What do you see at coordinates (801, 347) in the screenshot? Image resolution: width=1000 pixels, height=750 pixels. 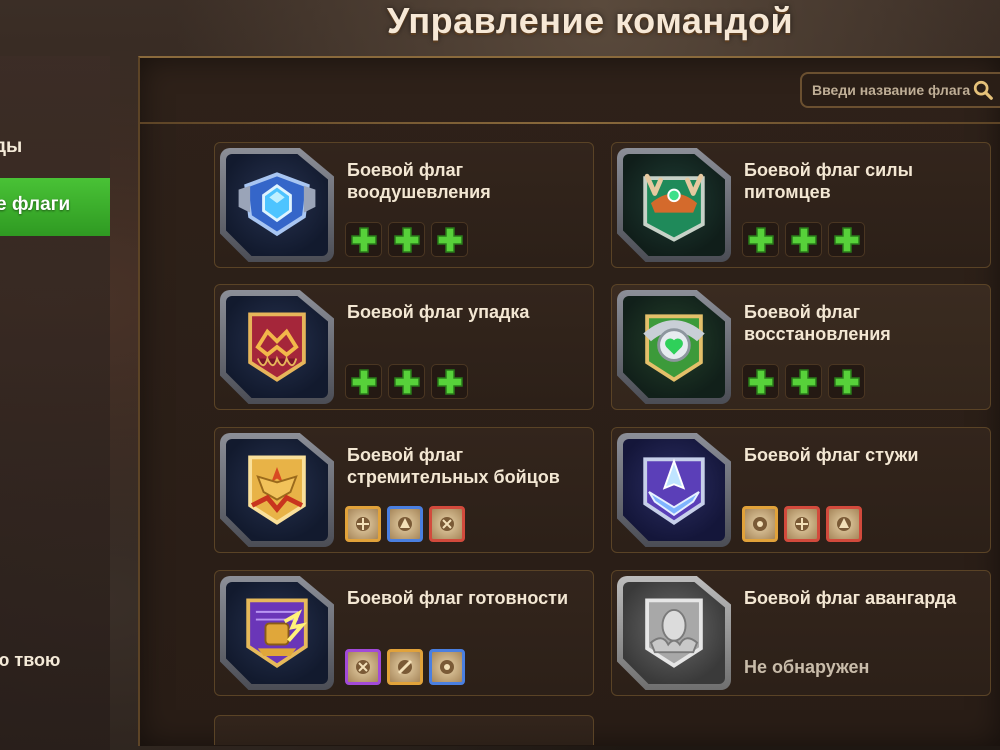 I see `flag-card: Боевой флаг восстановления` at bounding box center [801, 347].